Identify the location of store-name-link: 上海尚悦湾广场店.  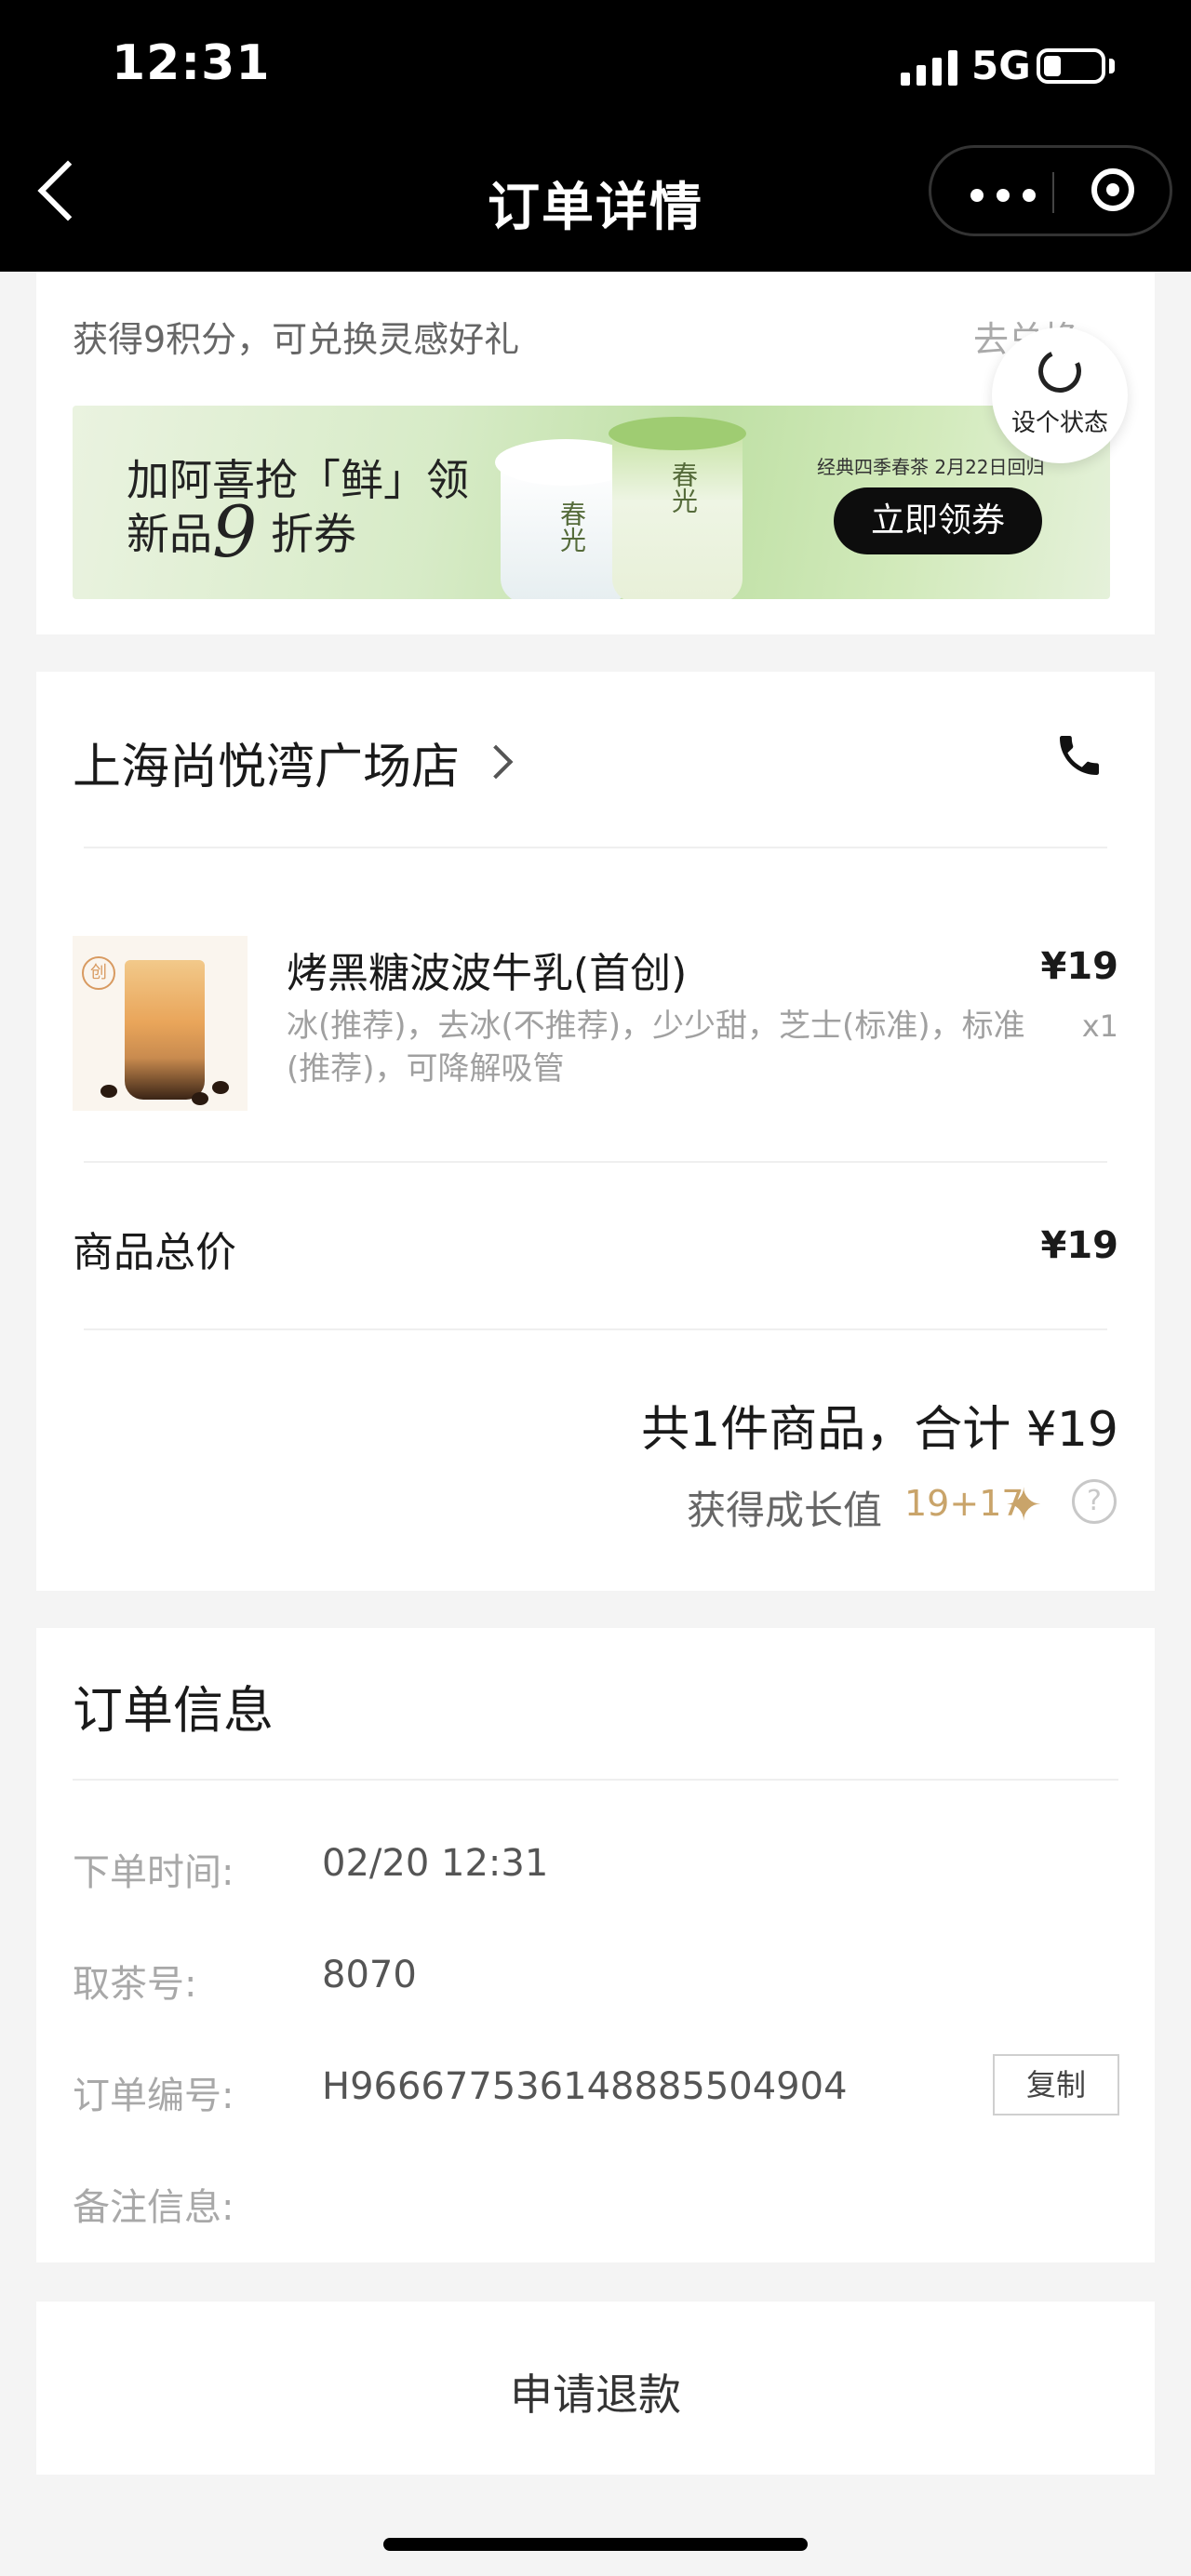
(266, 762).